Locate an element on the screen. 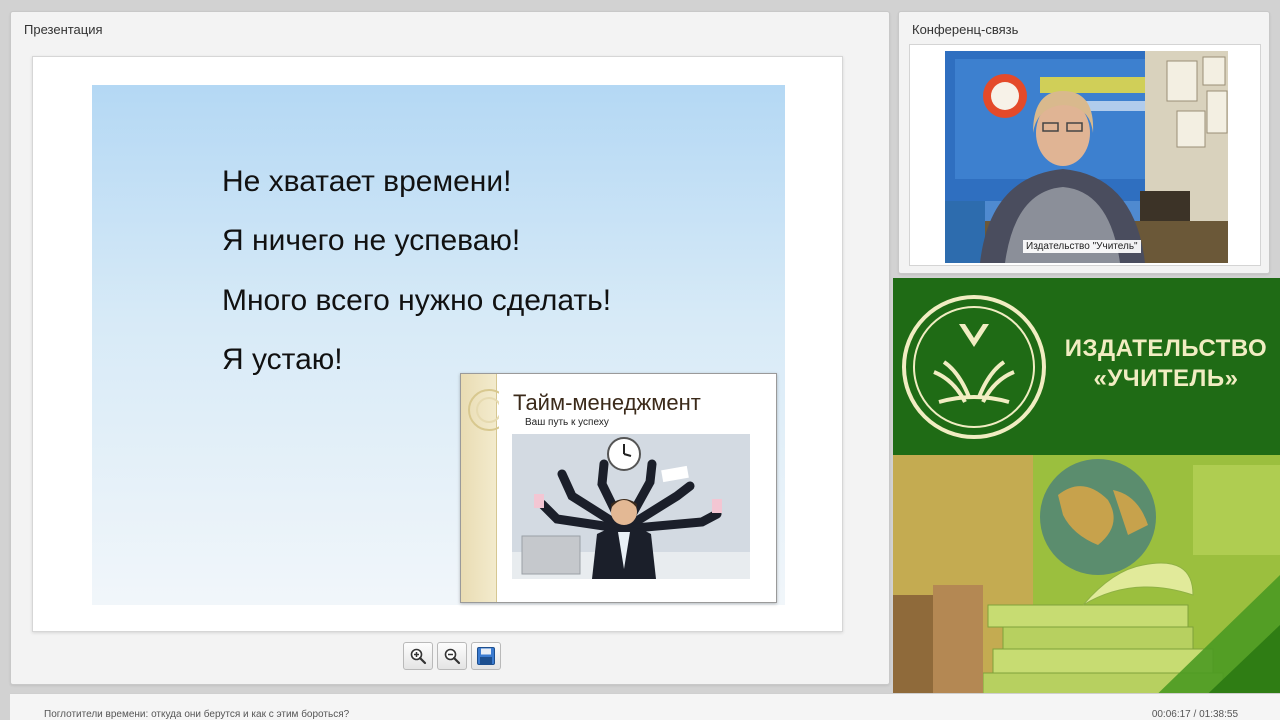 The width and height of the screenshot is (1280, 720). slide-line-3: Много всего нужно сделать! is located at coordinates (417, 300).